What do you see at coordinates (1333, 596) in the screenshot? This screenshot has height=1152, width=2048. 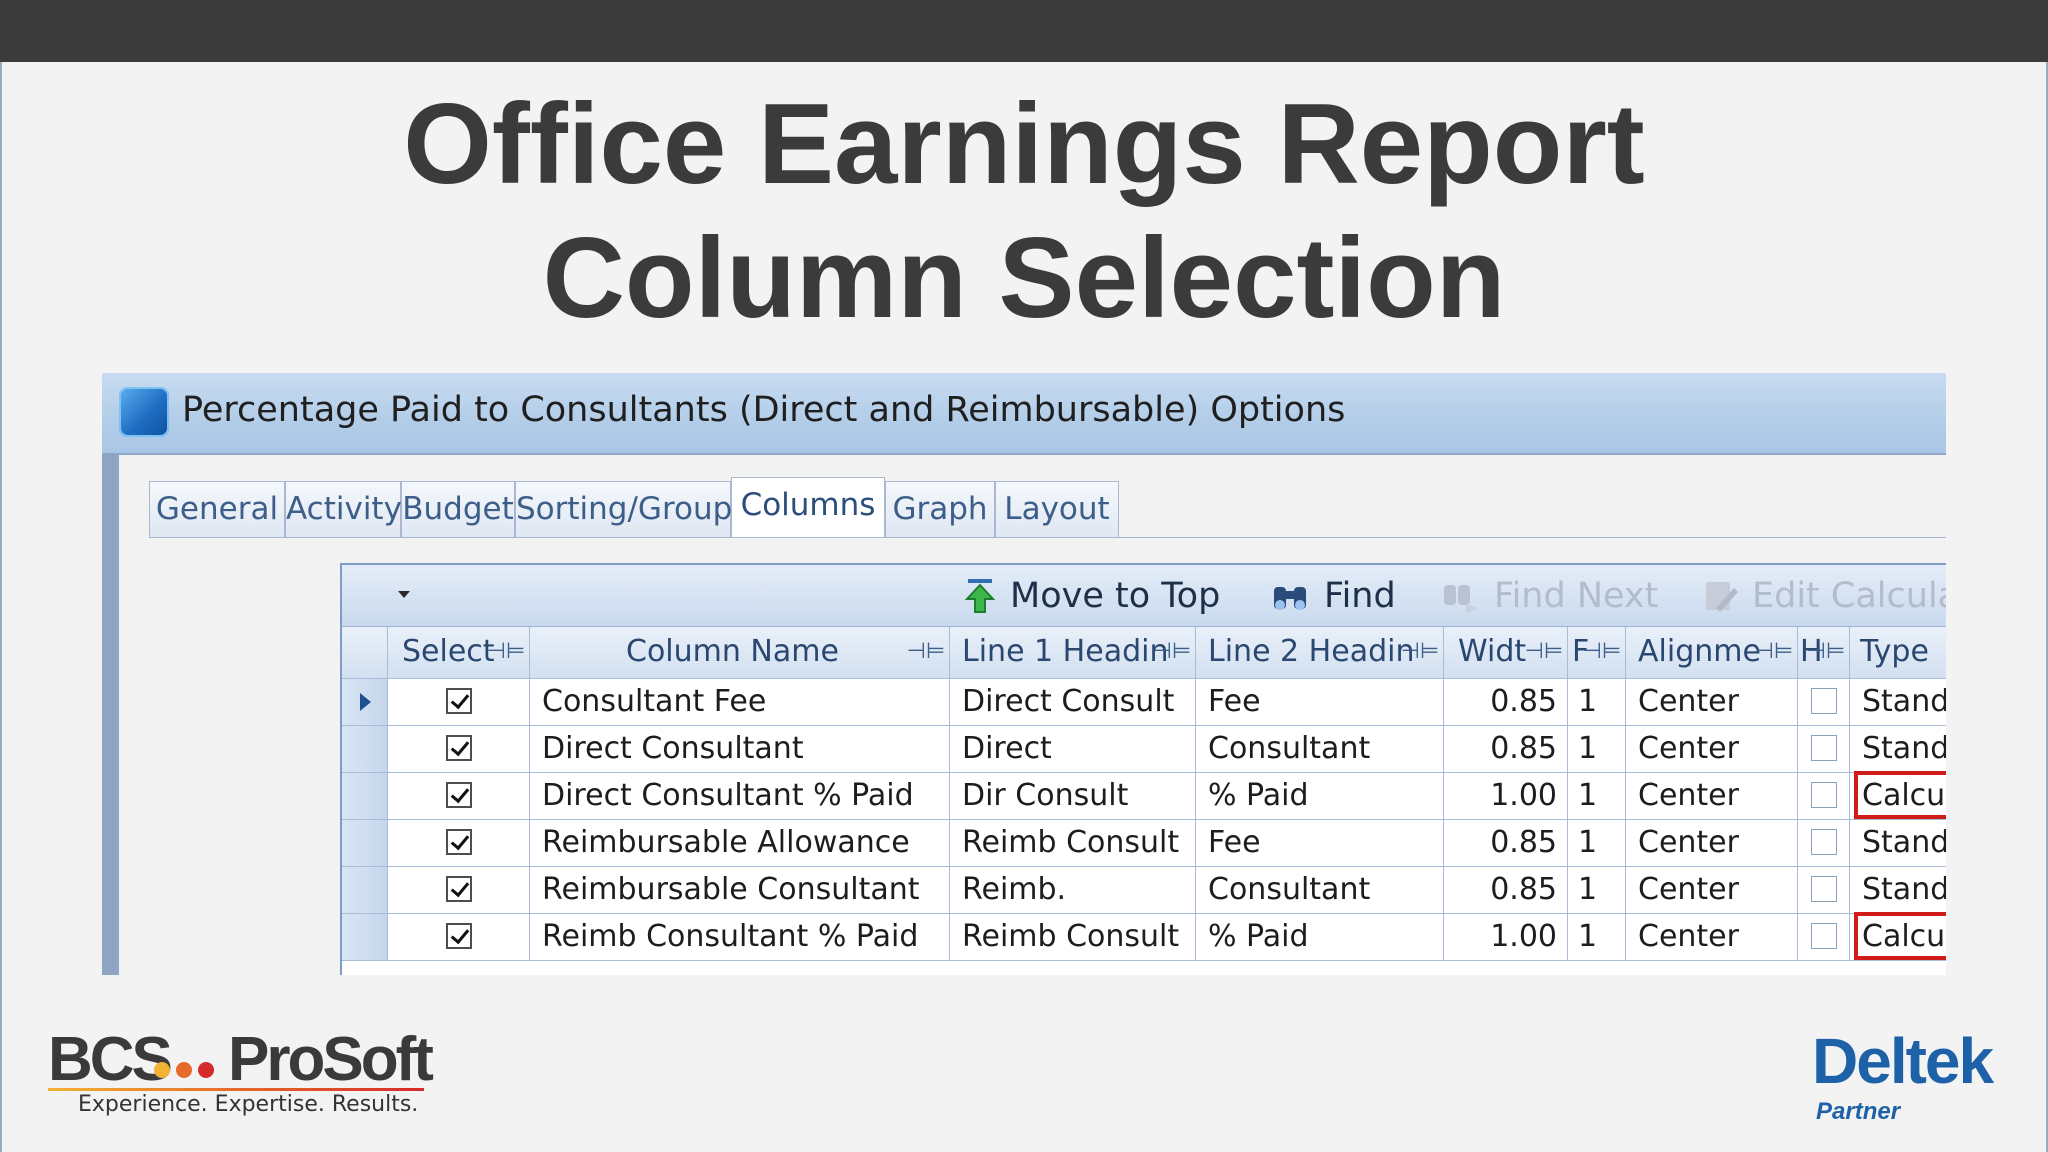 I see `find-button: Find` at bounding box center [1333, 596].